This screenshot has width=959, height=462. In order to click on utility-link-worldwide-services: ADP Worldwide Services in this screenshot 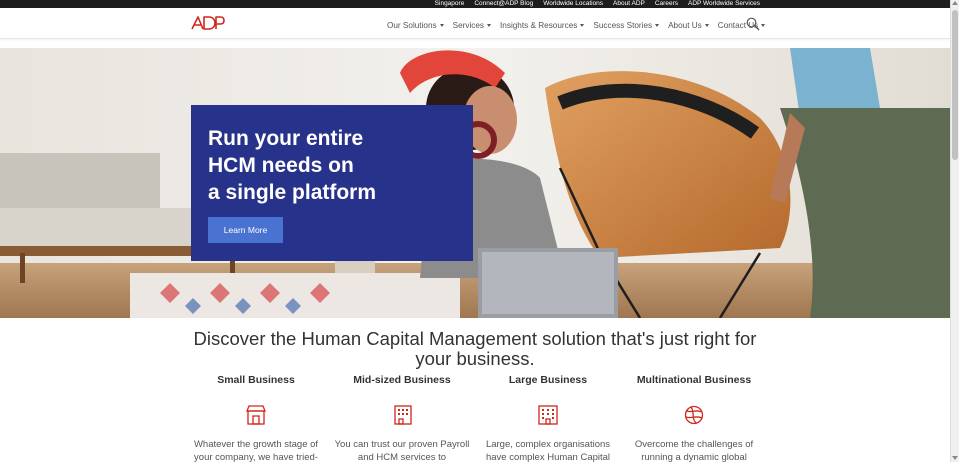, I will do `click(724, 4)`.